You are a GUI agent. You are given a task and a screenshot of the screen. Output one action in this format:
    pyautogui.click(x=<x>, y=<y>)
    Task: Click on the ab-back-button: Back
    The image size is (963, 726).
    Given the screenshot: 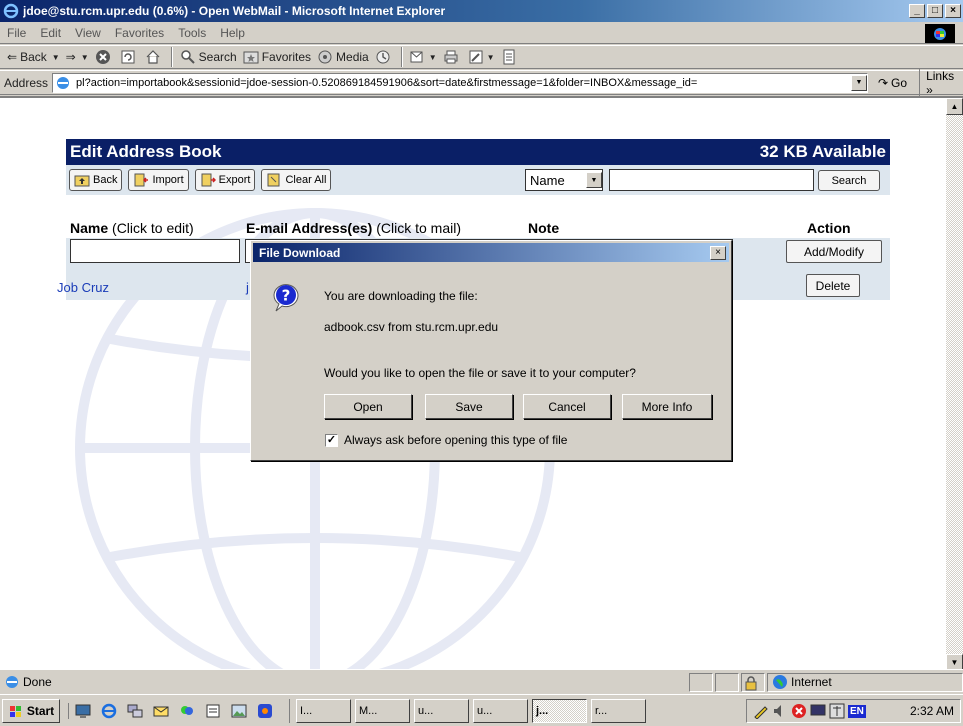 What is the action you would take?
    pyautogui.click(x=96, y=180)
    